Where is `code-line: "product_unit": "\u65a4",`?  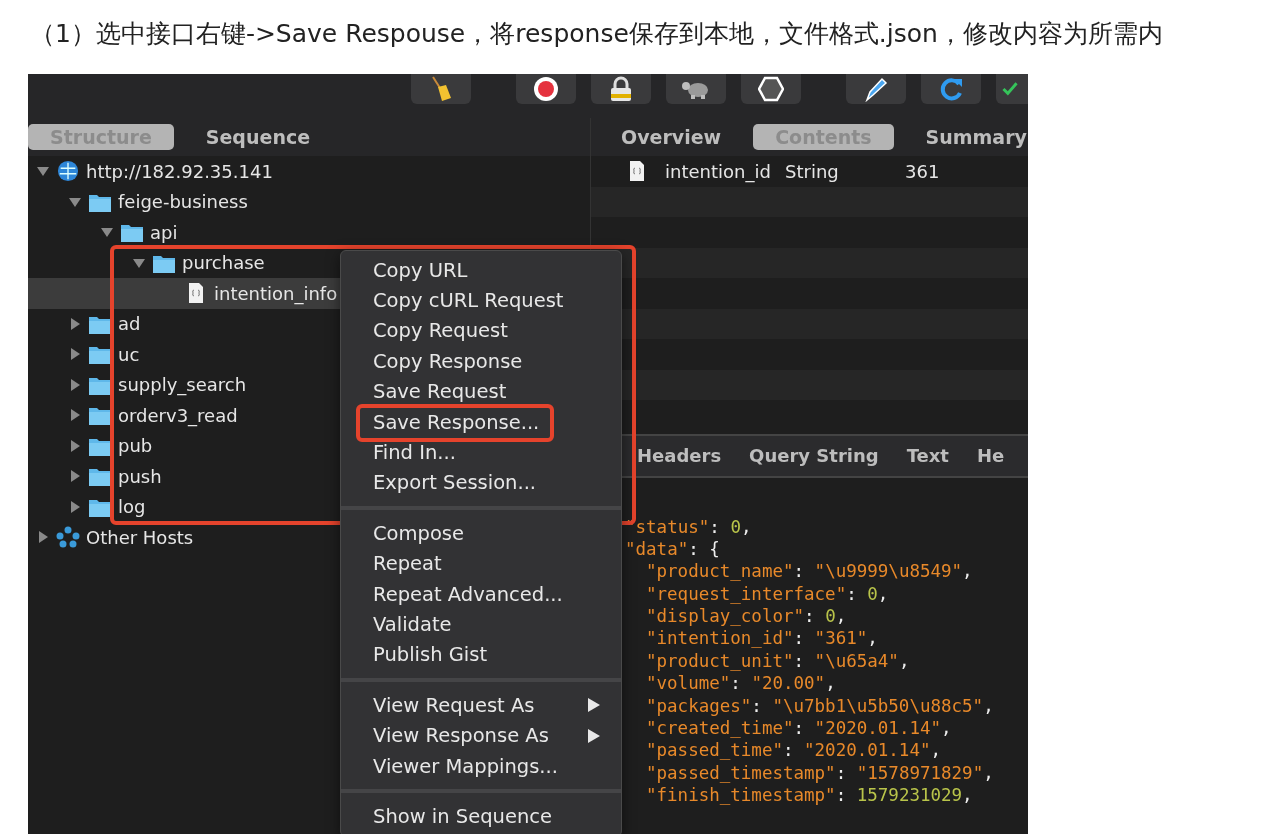
code-line: "product_unit": "\u65a4", is located at coordinates (778, 661).